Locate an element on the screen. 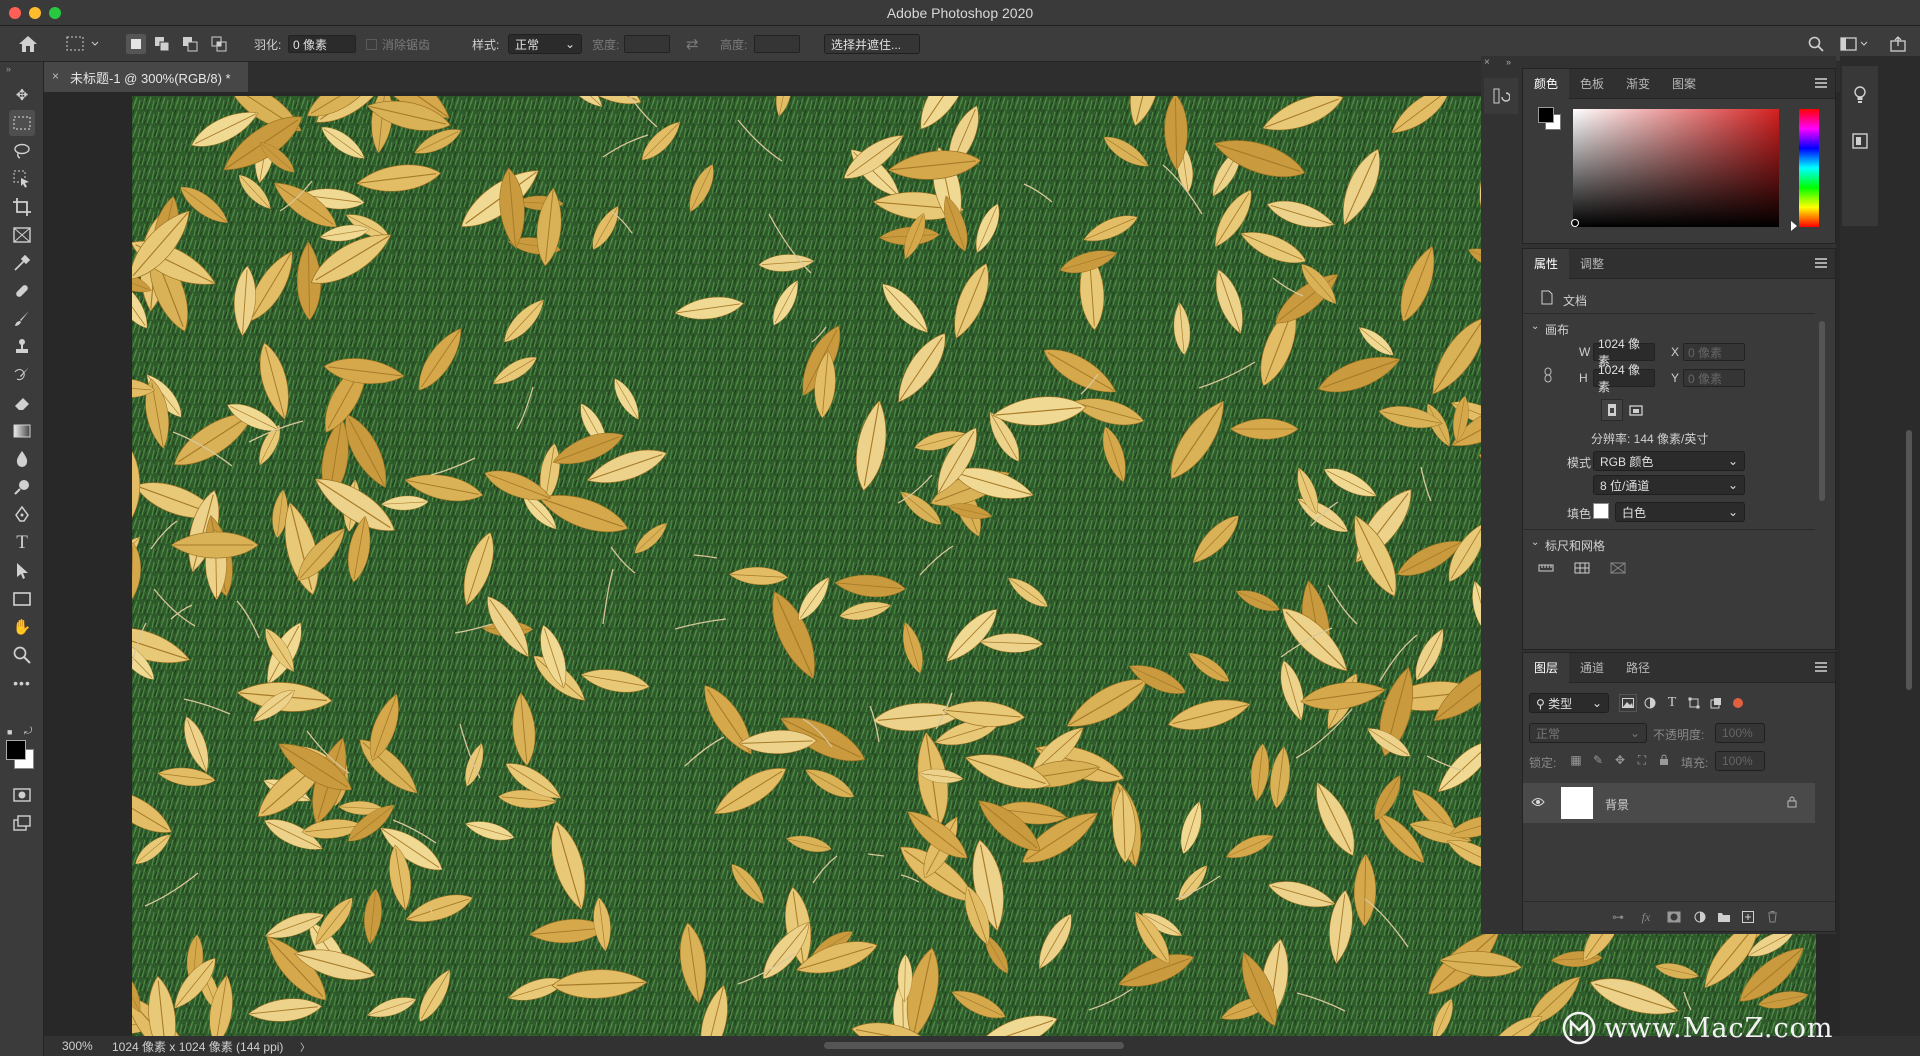  hue-slider is located at coordinates (1809, 168).